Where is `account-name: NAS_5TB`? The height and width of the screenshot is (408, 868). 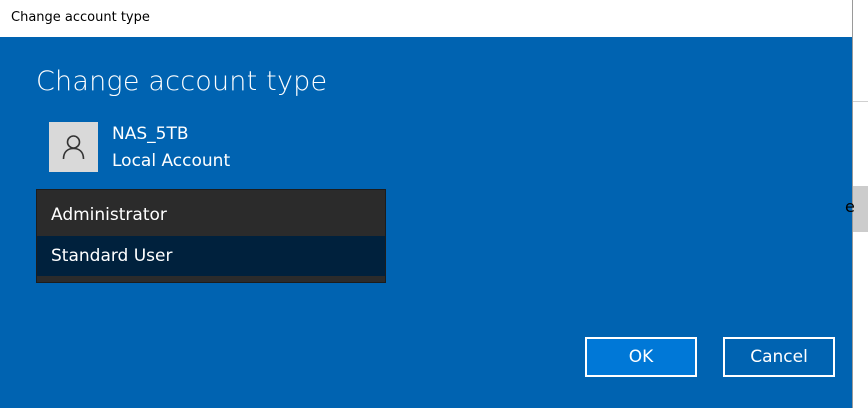 account-name: NAS_5TB is located at coordinates (150, 134).